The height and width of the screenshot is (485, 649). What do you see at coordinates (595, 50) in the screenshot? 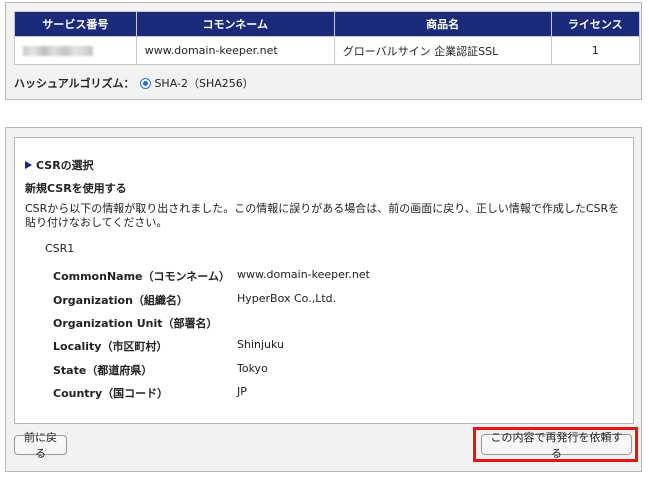
I see `license-cell: 1` at bounding box center [595, 50].